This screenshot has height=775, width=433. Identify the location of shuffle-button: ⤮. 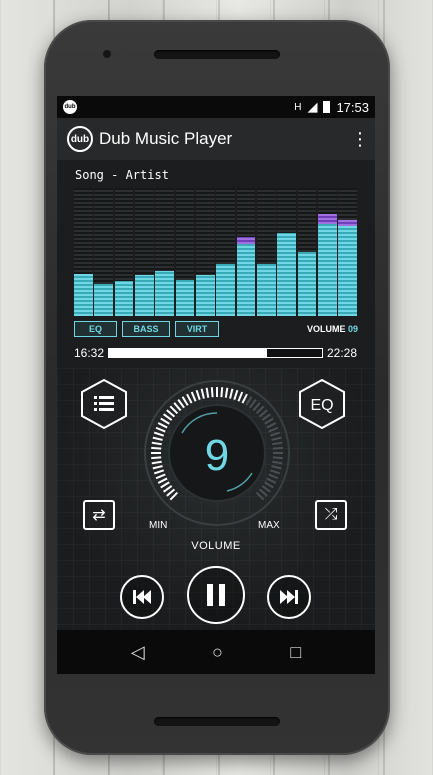
(331, 515).